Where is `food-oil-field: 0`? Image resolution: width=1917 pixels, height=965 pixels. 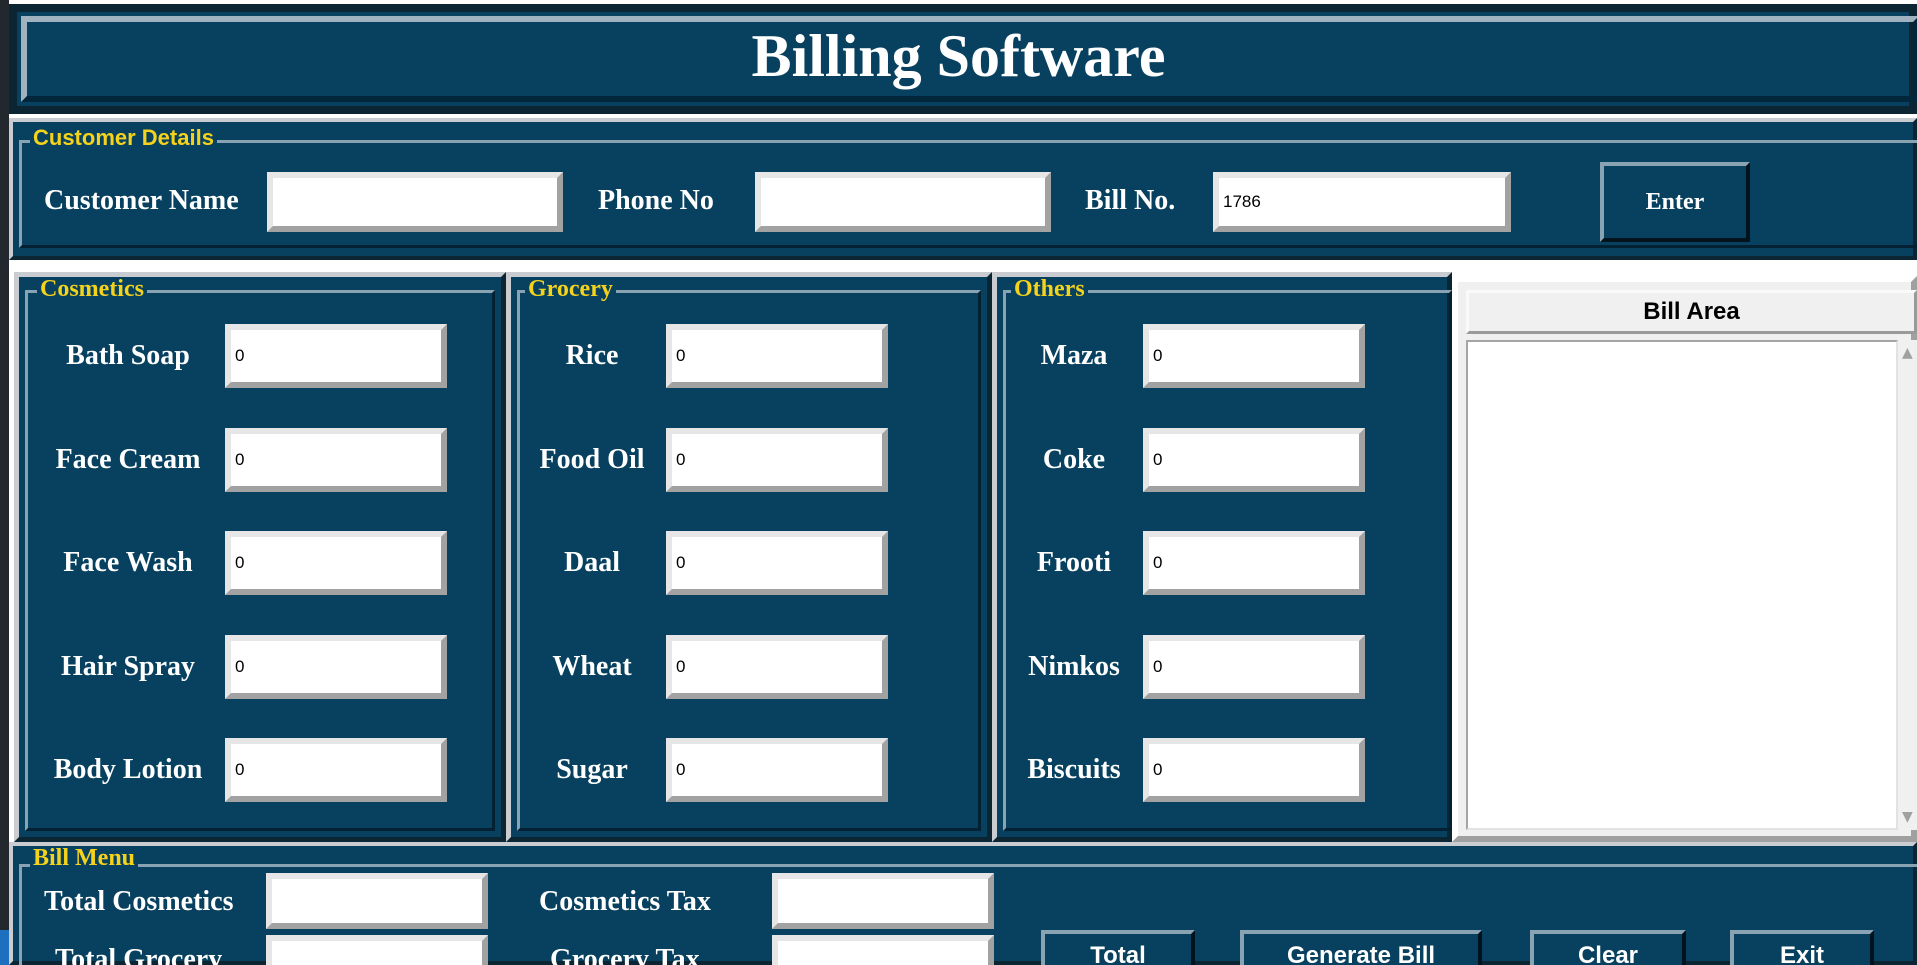
food-oil-field: 0 is located at coordinates (777, 460).